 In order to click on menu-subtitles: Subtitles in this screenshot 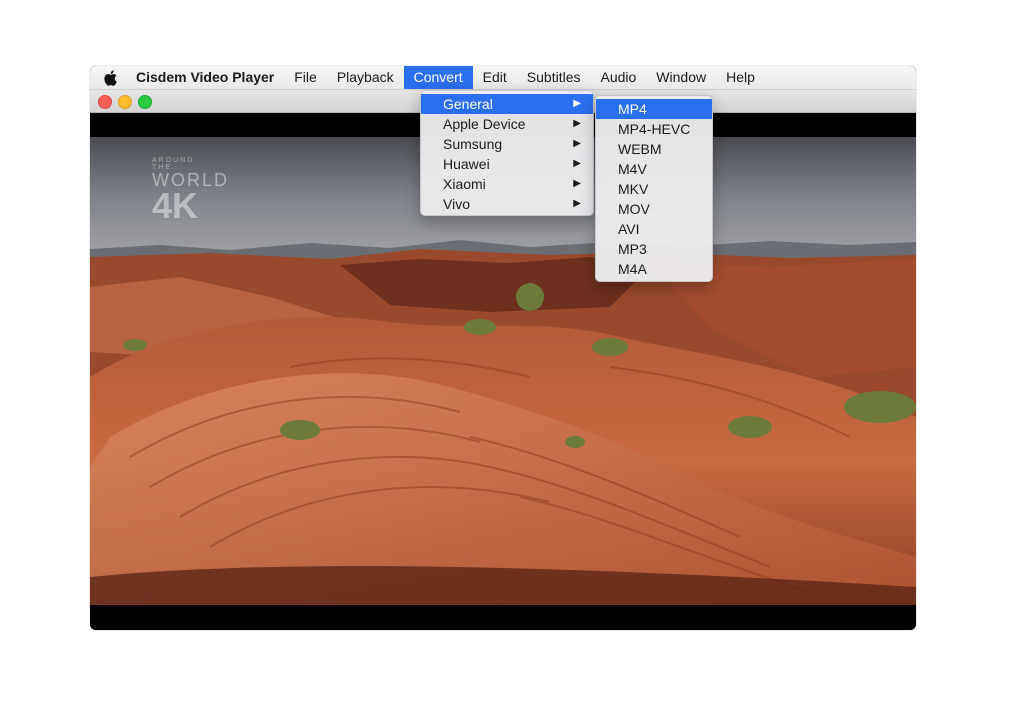, I will do `click(554, 77)`.